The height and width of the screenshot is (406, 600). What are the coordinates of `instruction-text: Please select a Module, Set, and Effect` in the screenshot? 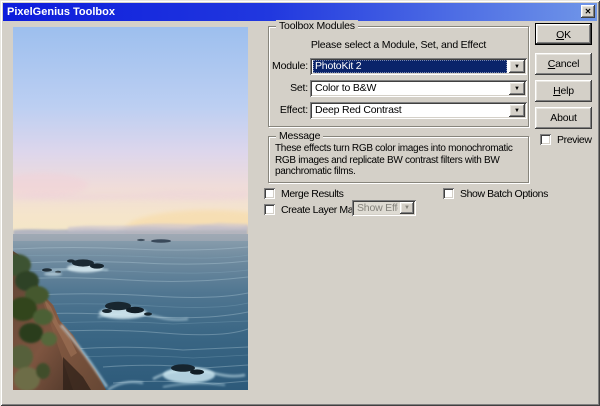 It's located at (398, 45).